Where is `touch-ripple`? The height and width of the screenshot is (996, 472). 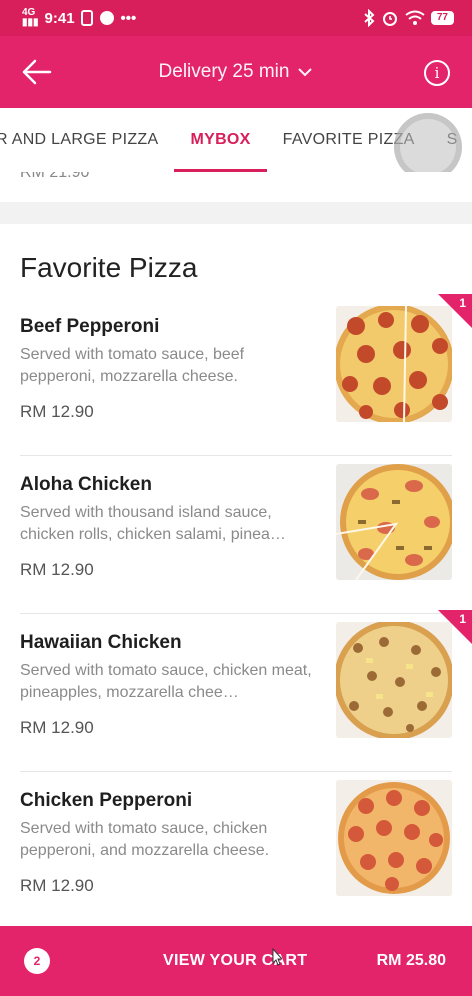 touch-ripple is located at coordinates (428, 147).